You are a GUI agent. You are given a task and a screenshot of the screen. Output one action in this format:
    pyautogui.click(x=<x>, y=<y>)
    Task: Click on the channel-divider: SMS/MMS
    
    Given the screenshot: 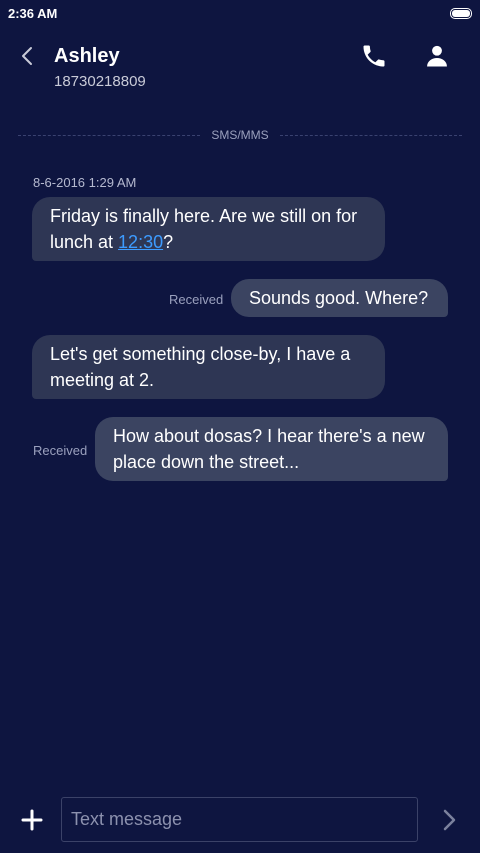 What is the action you would take?
    pyautogui.click(x=240, y=136)
    